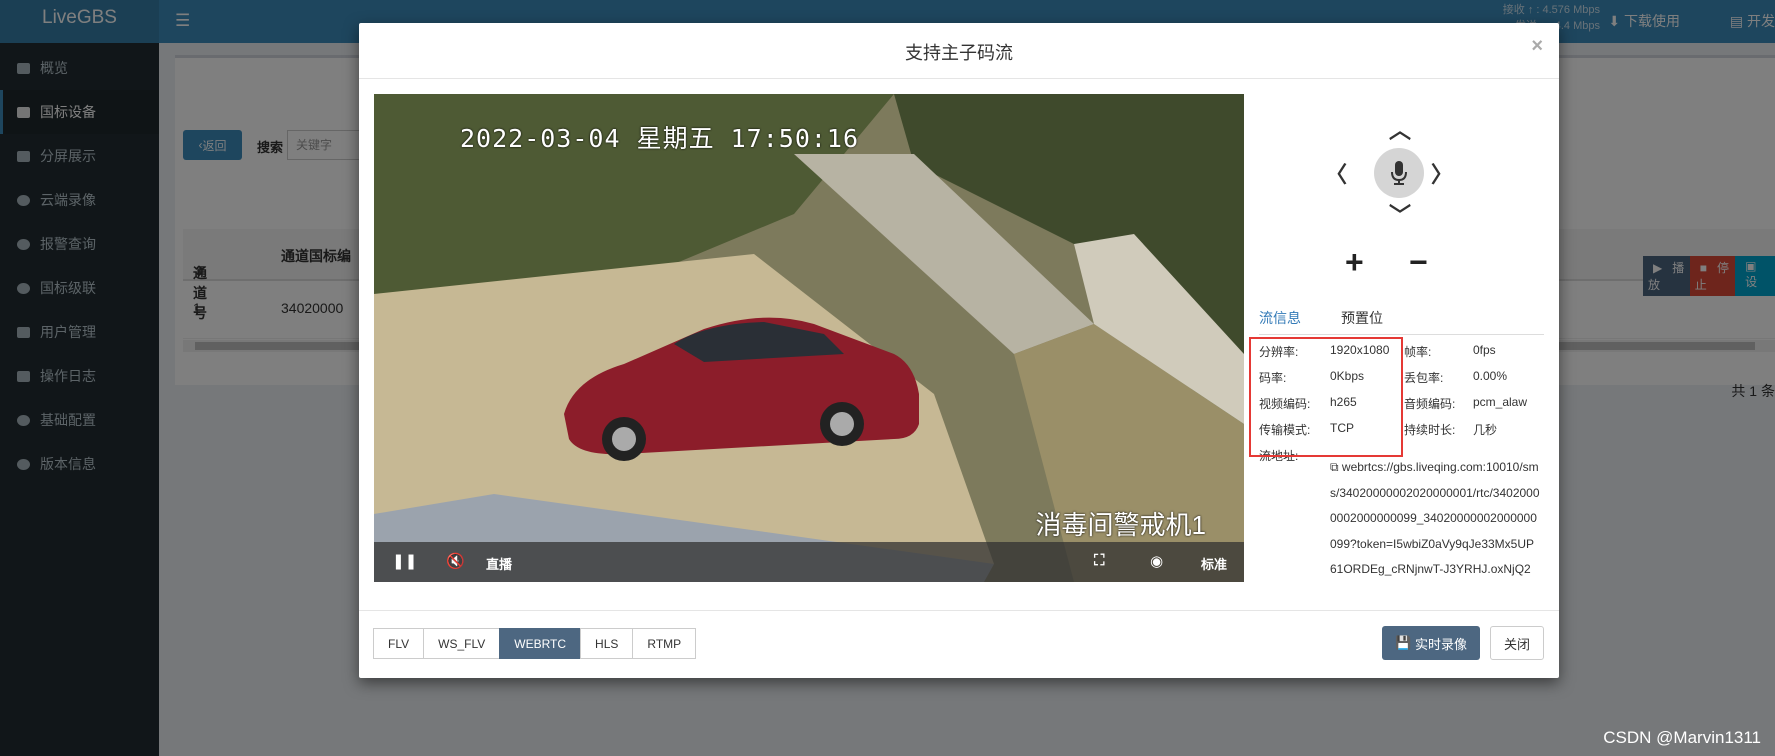 The height and width of the screenshot is (756, 1775). I want to click on modal-header: 支持主子码流 ×, so click(959, 51).